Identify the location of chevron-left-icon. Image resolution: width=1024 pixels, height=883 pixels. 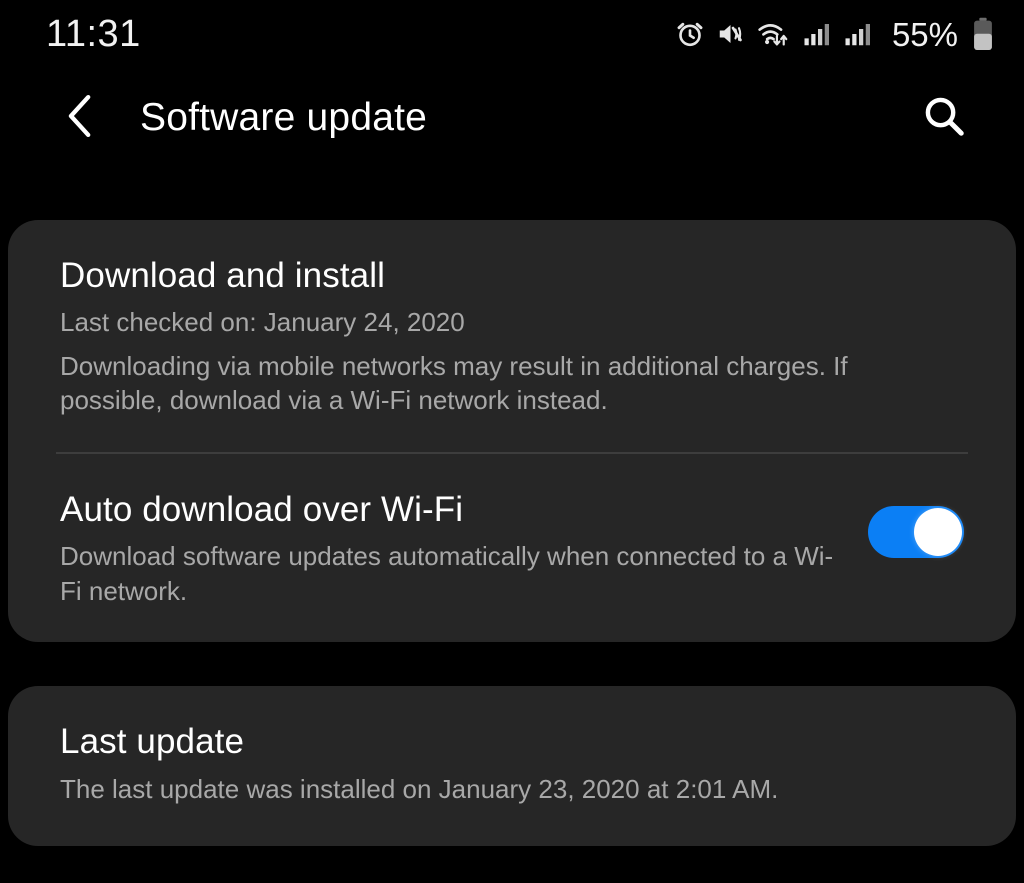
(80, 118).